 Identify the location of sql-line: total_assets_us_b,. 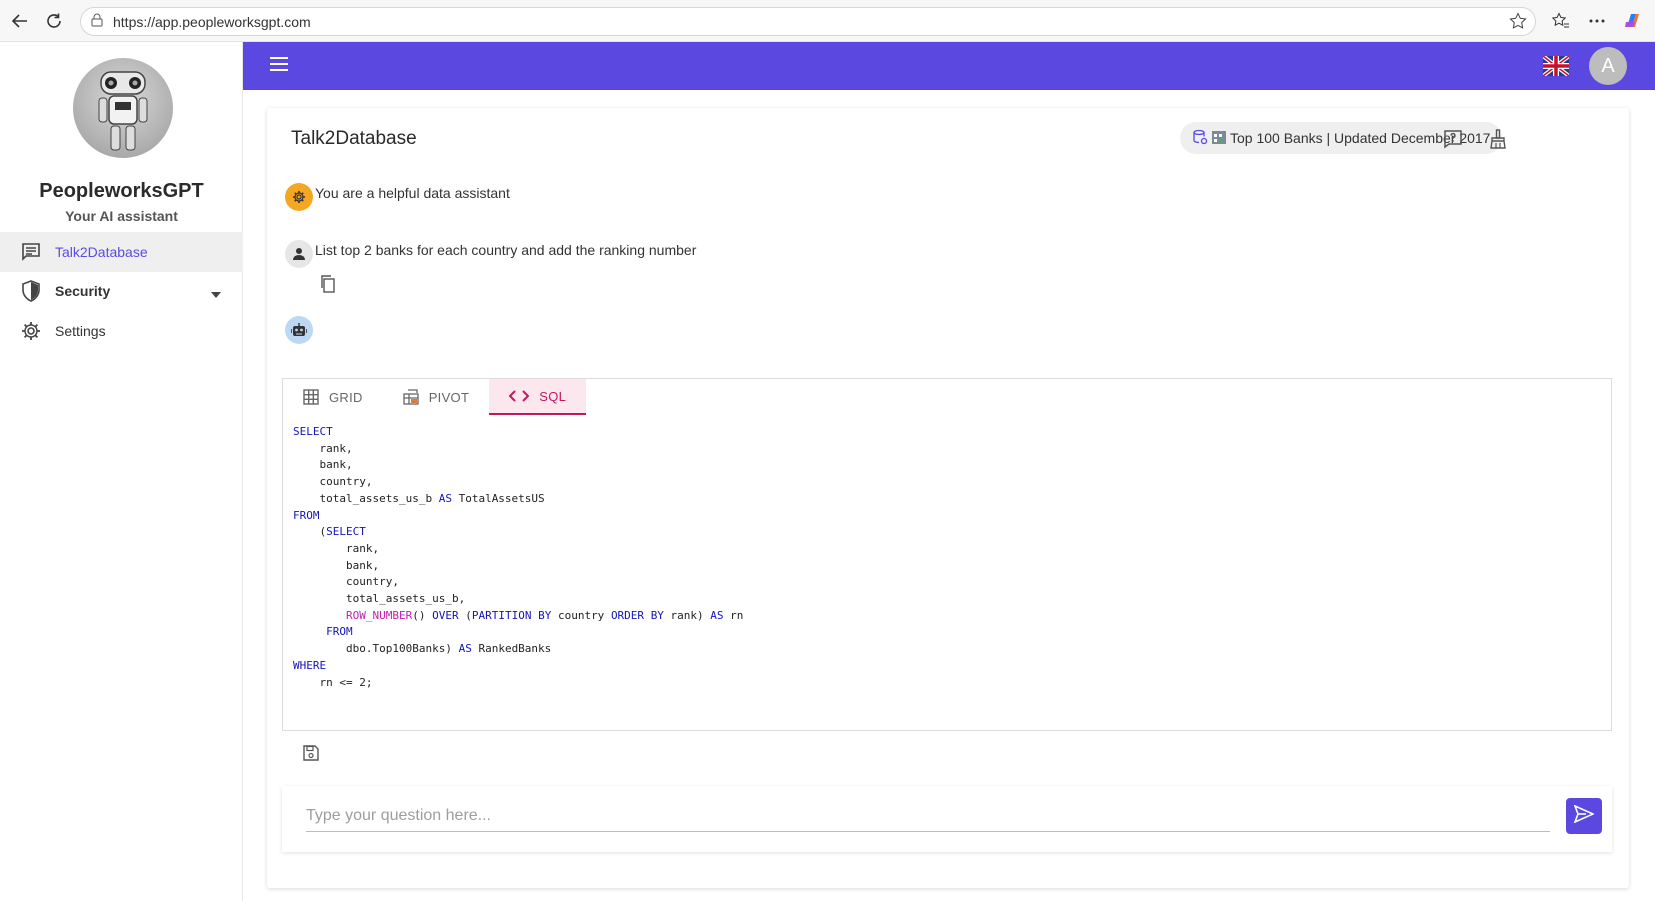
(379, 599).